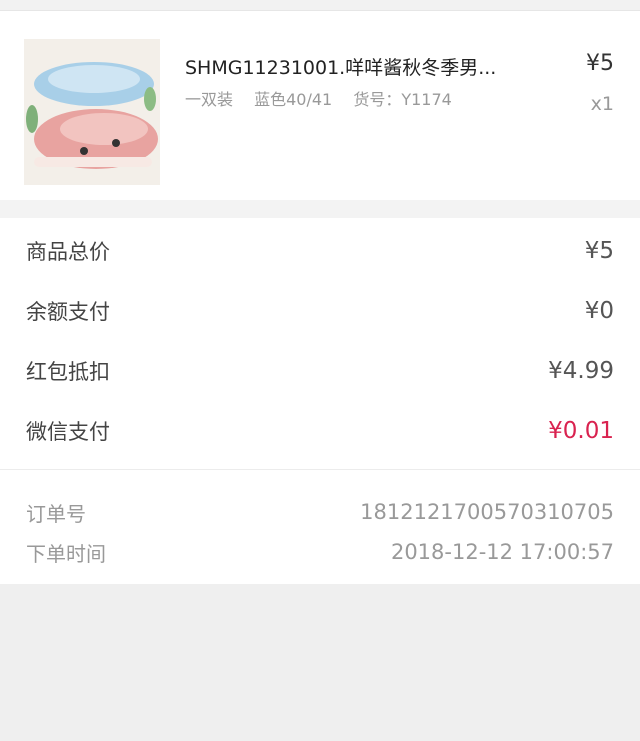 The height and width of the screenshot is (741, 640). Describe the element at coordinates (602, 104) in the screenshot. I see `product-quantity: x1` at that location.